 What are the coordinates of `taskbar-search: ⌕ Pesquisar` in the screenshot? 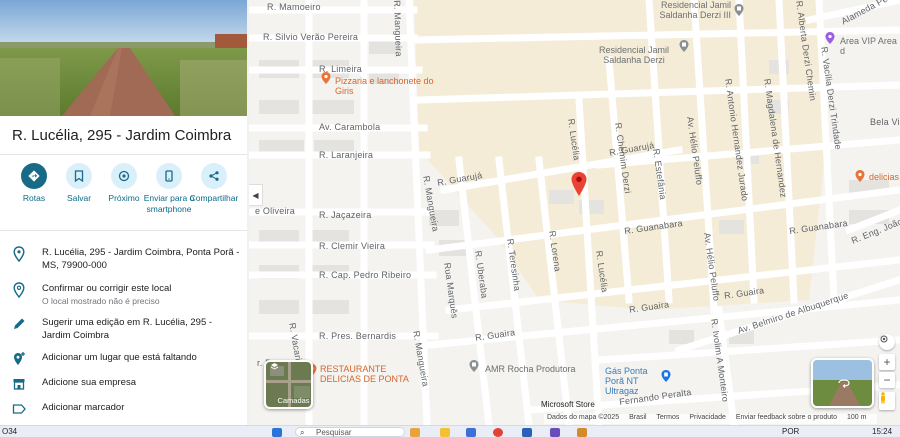 It's located at (350, 432).